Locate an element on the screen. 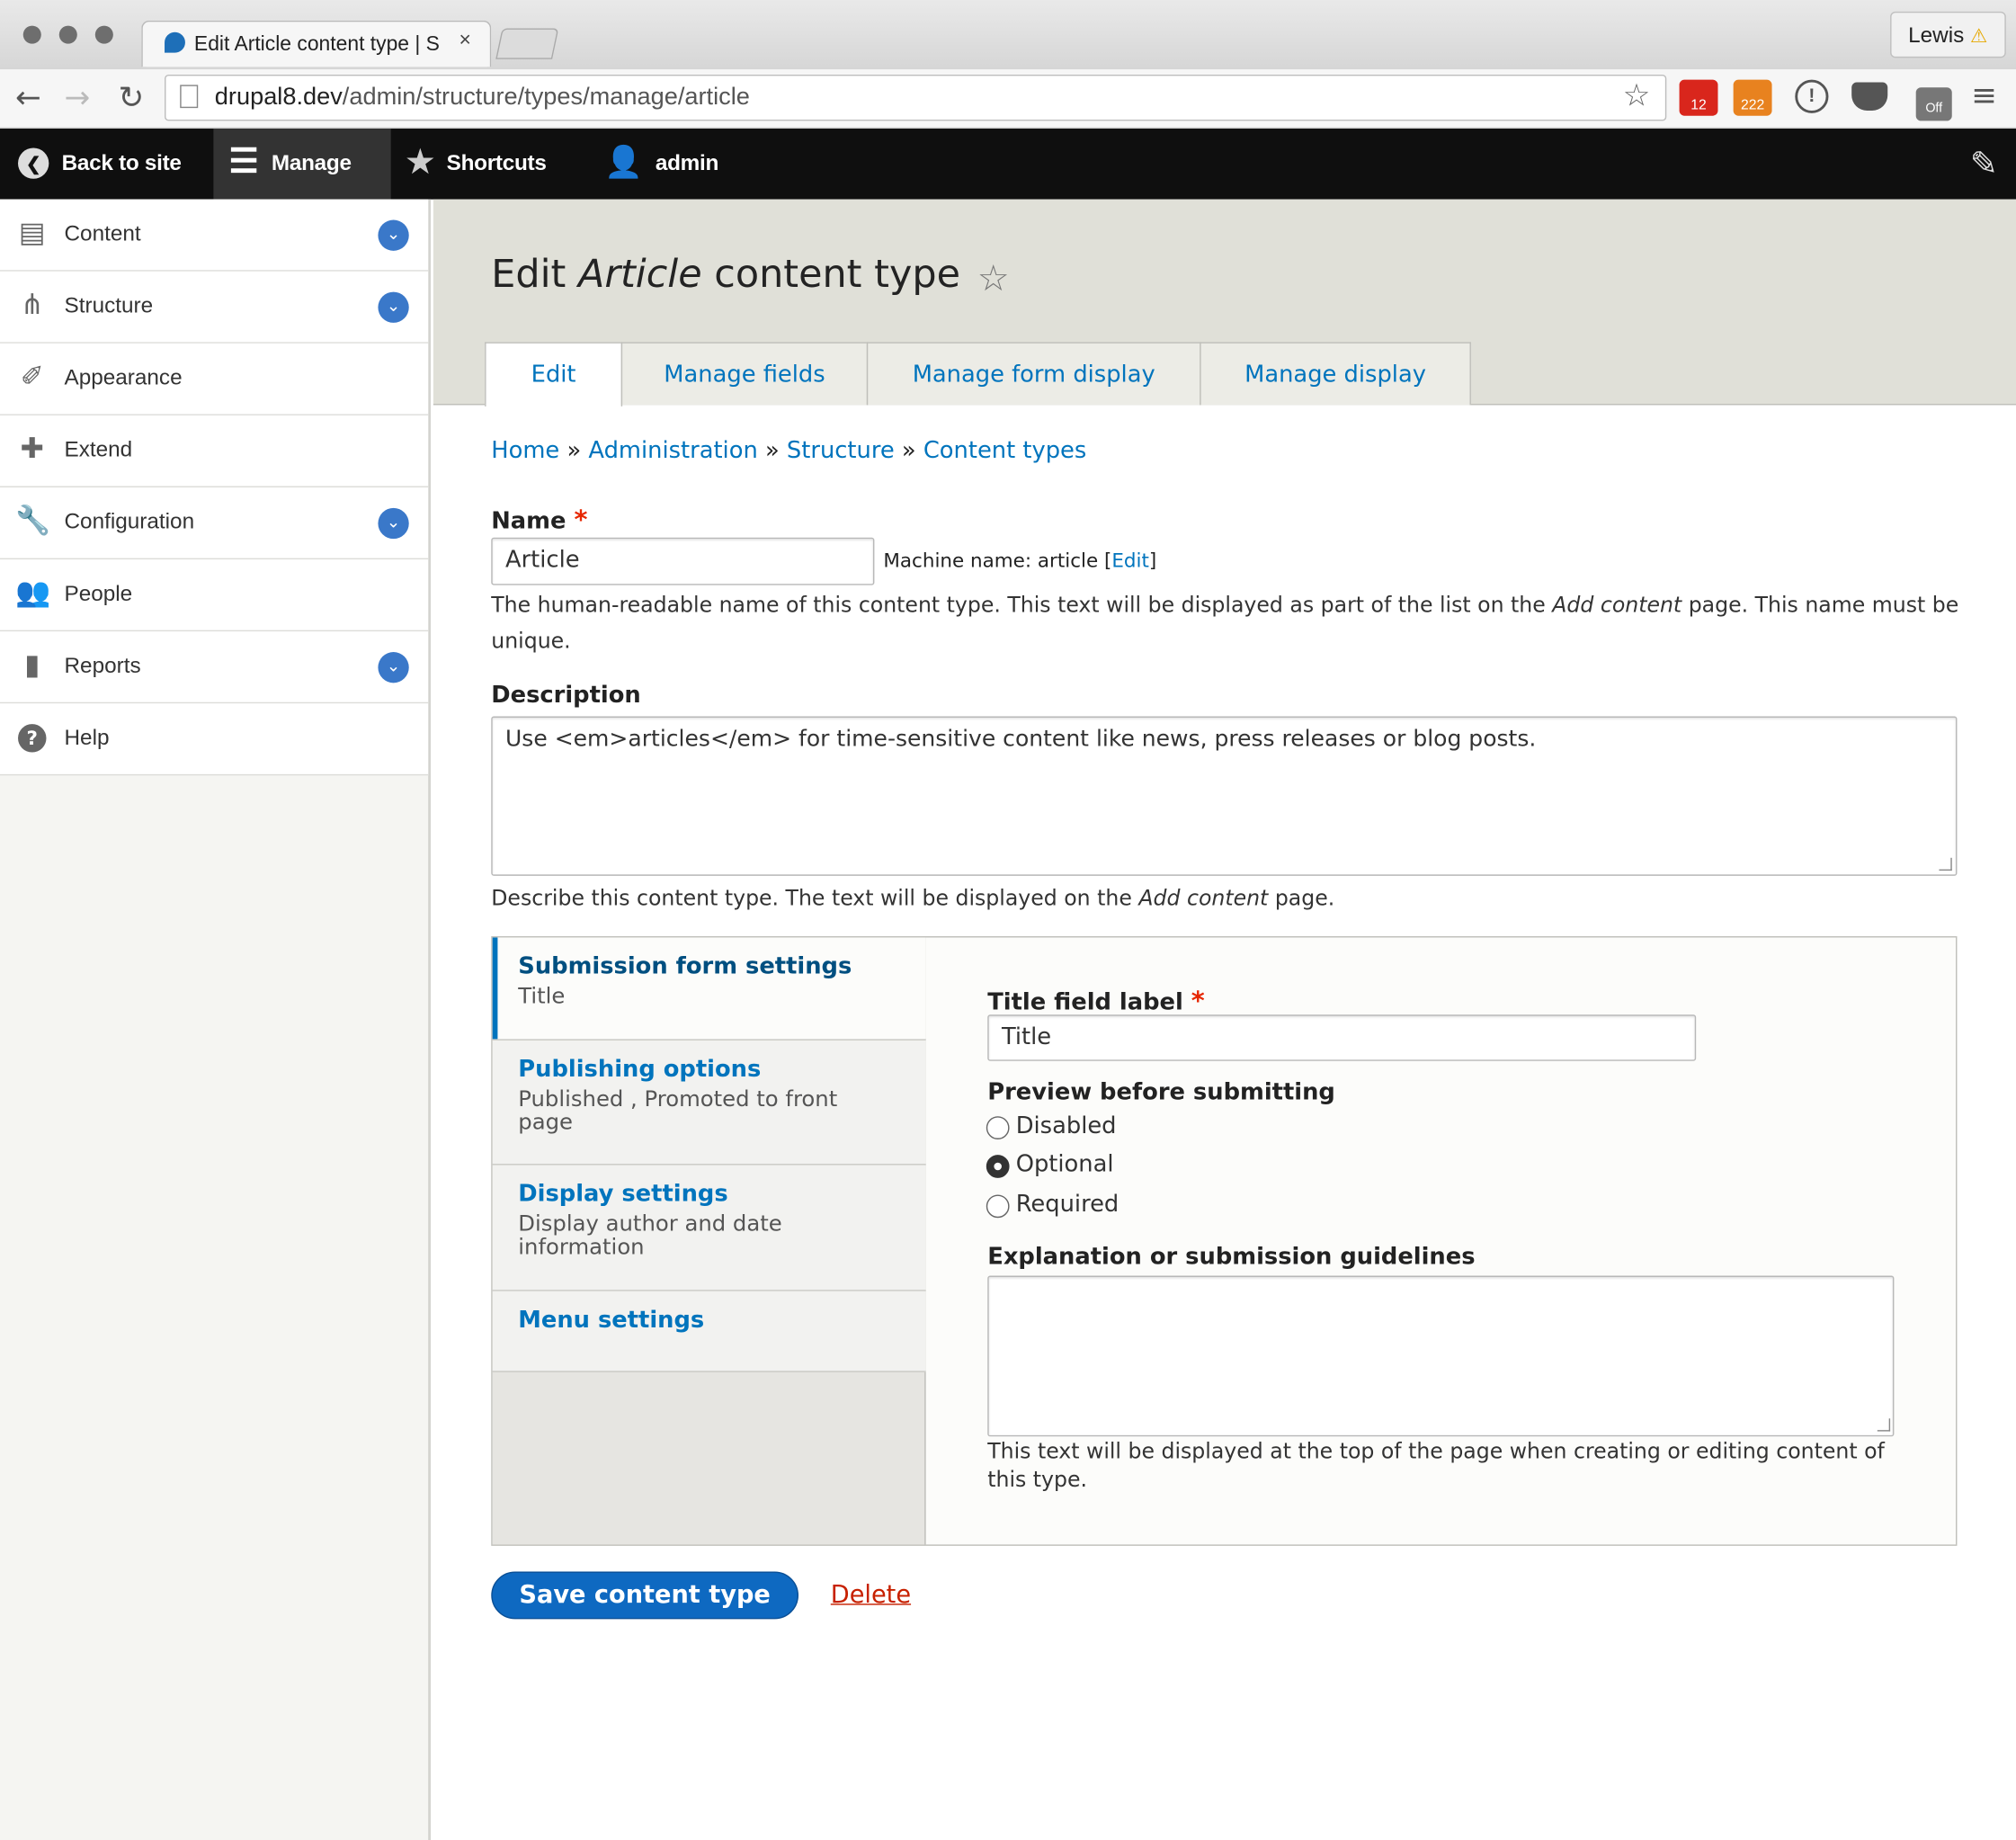 The height and width of the screenshot is (1840, 2016). document-icon: ▤ is located at coordinates (32, 233).